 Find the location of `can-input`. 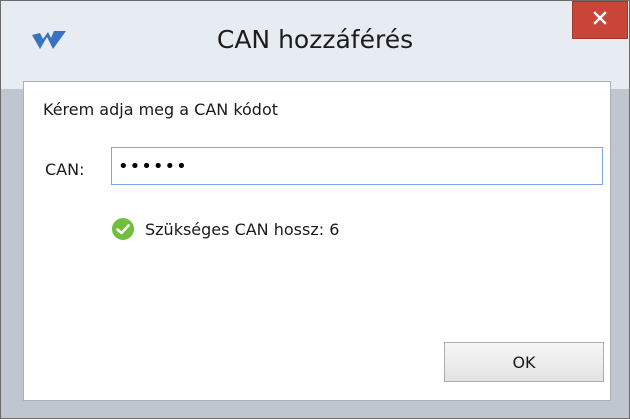

can-input is located at coordinates (357, 166).